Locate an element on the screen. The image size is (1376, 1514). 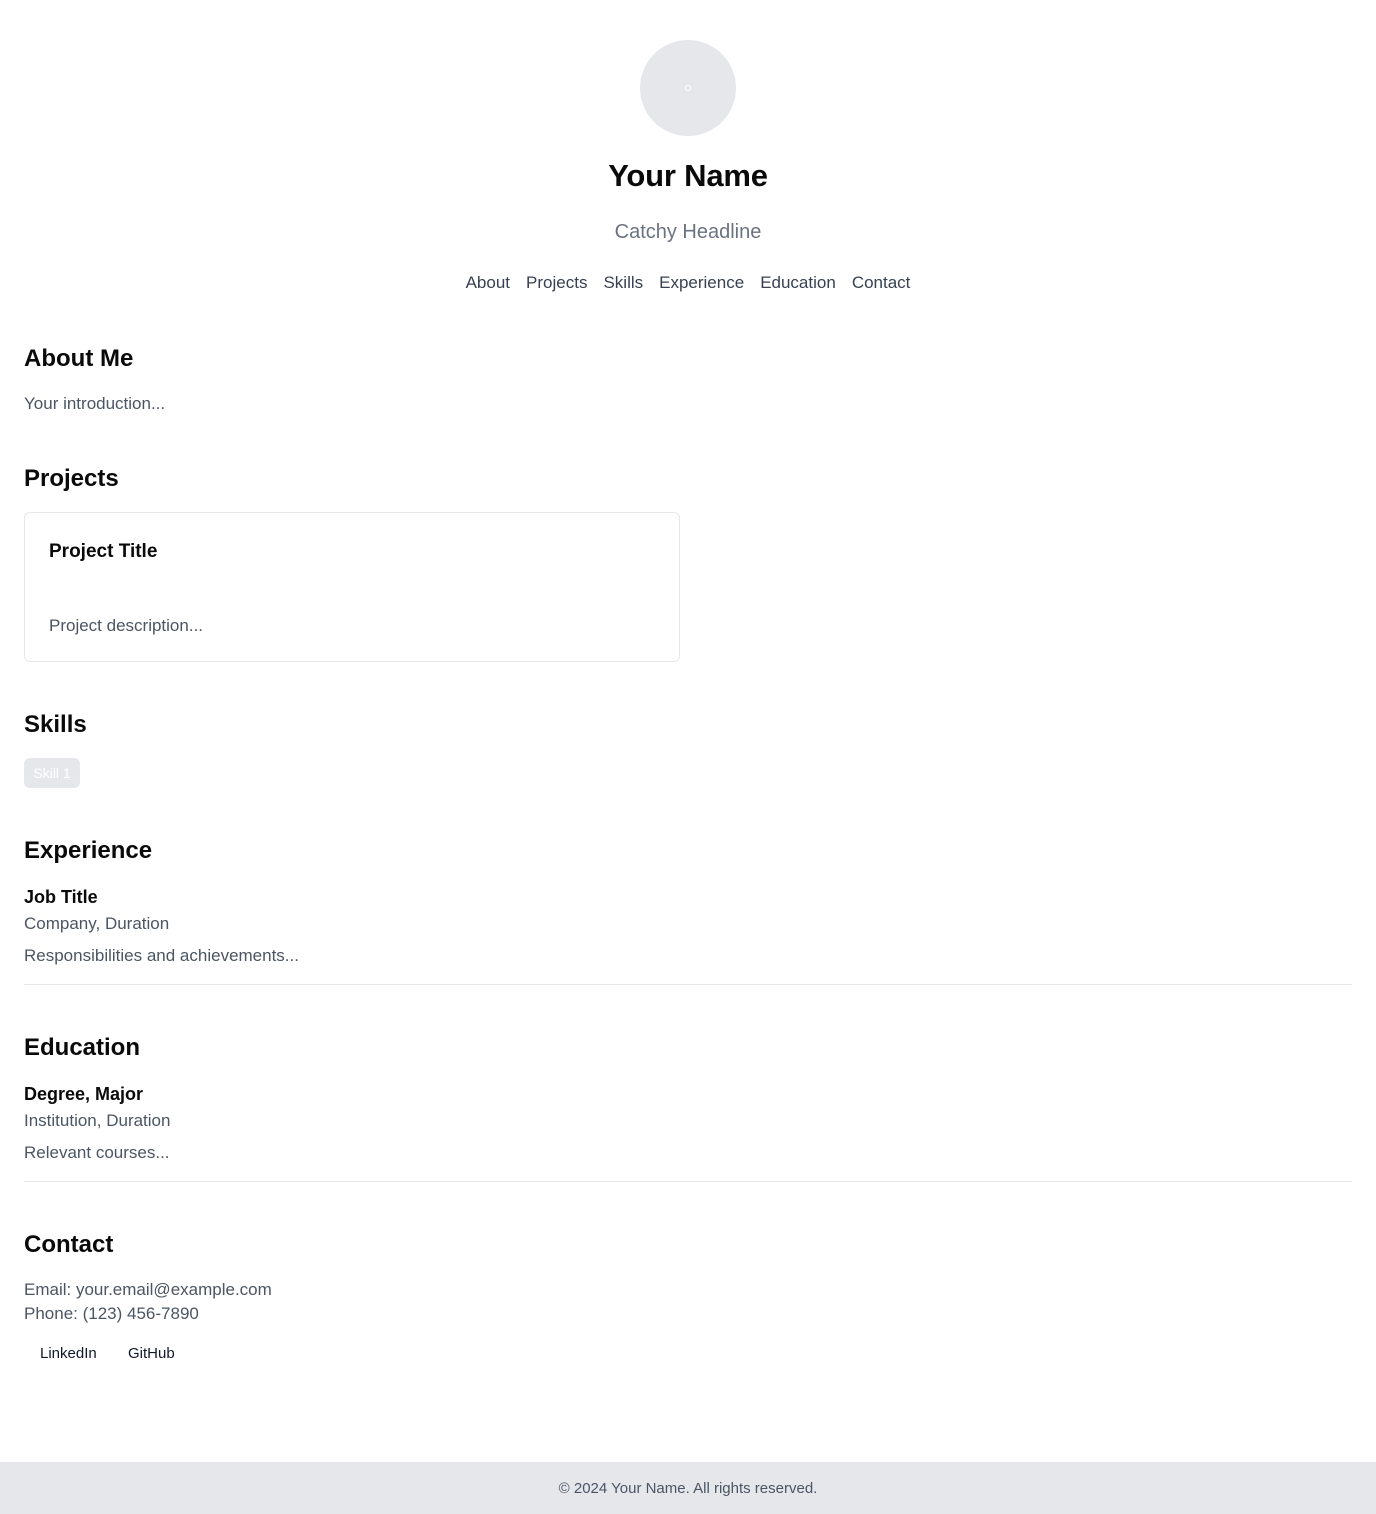
page-title: Your Name is located at coordinates (688, 175).